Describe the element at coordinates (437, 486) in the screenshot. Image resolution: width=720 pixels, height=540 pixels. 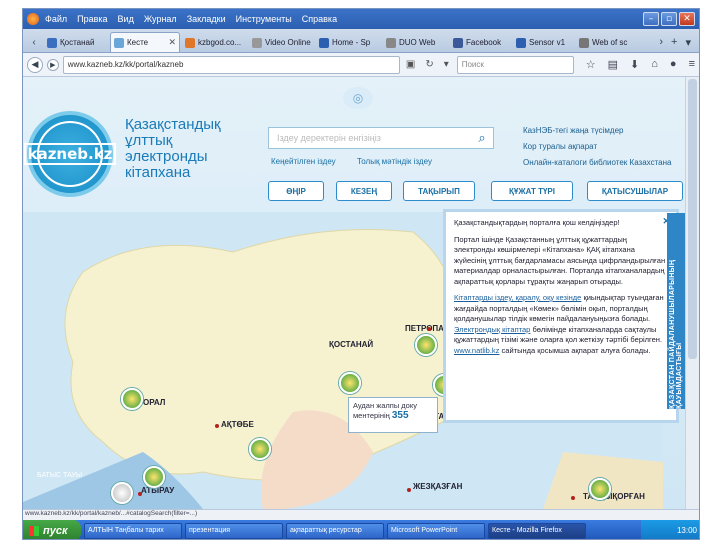
I see `city-zhezkazgan: ЖЕЗҚАЗҒАН` at that location.